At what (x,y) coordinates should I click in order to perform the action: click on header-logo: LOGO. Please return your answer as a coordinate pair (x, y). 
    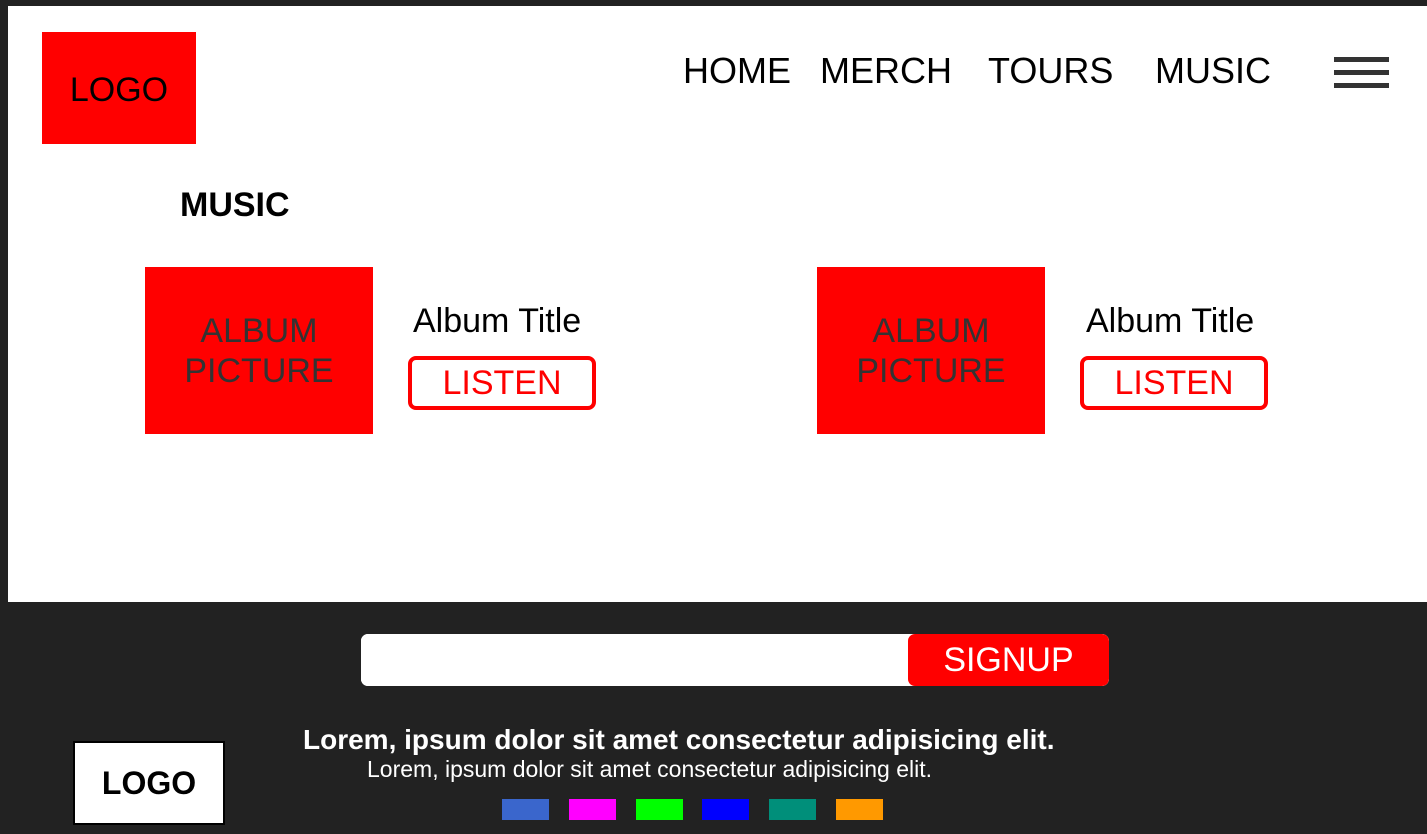
    Looking at the image, I should click on (119, 88).